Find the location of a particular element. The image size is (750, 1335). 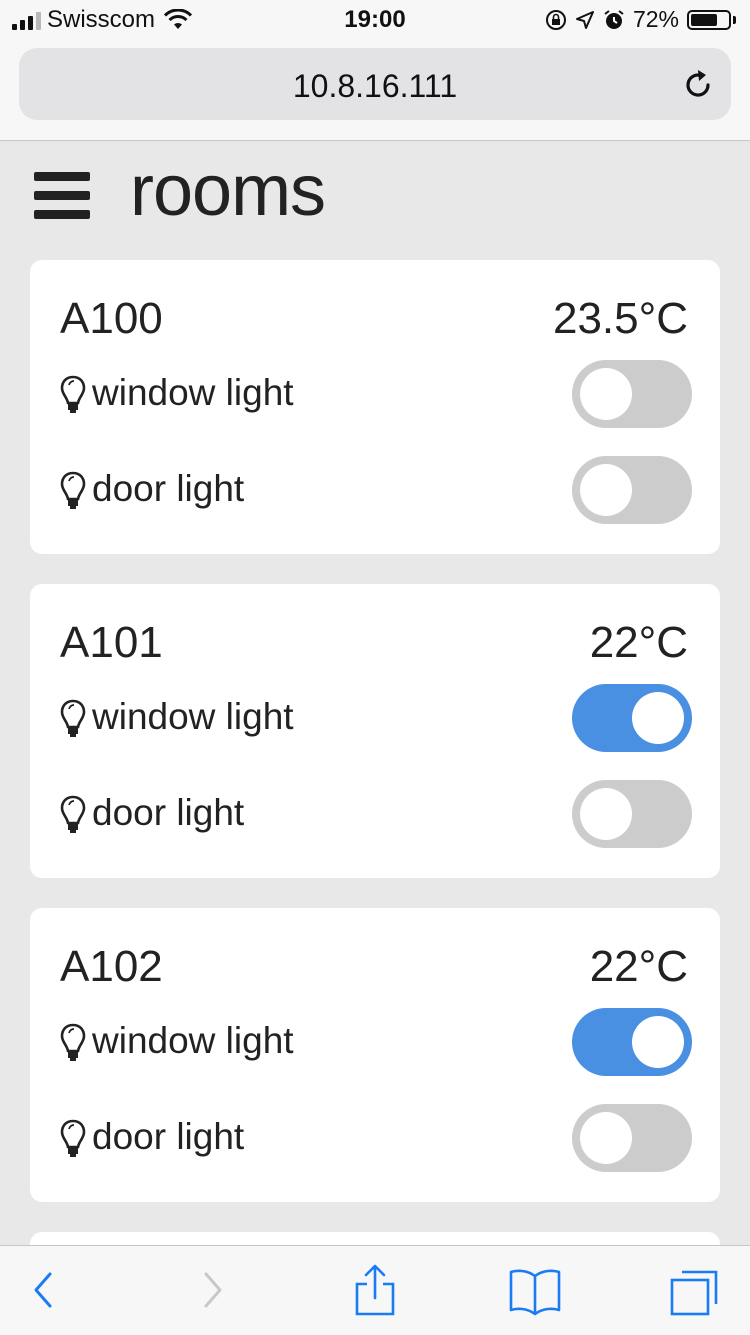

browser-chrome: 10.8.16.111 is located at coordinates (375, 90).